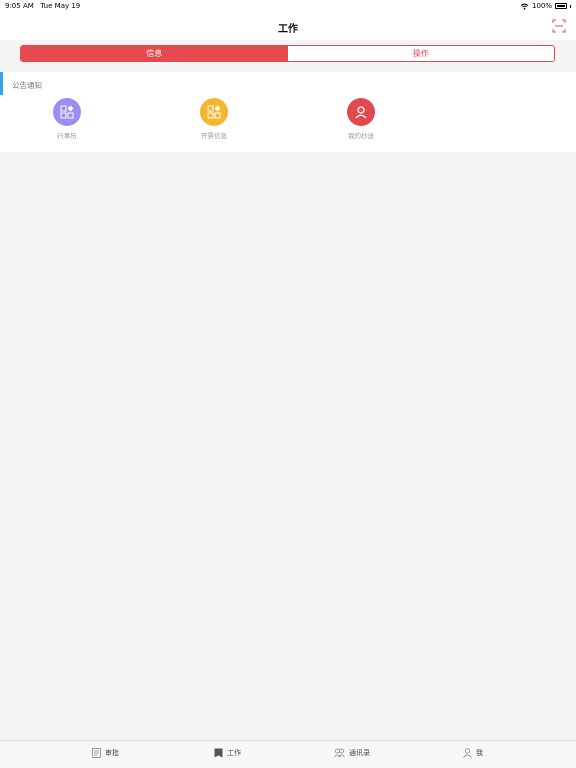  I want to click on section-title: 公告通知, so click(27, 85).